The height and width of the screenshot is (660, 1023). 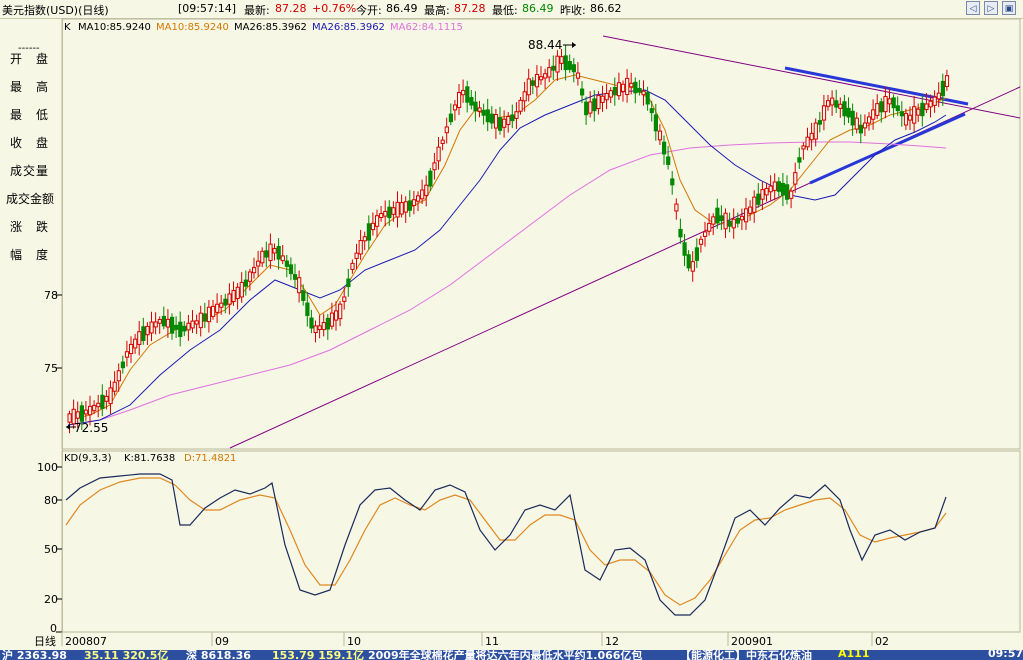 I want to click on date-label: 200807, so click(x=86, y=641).